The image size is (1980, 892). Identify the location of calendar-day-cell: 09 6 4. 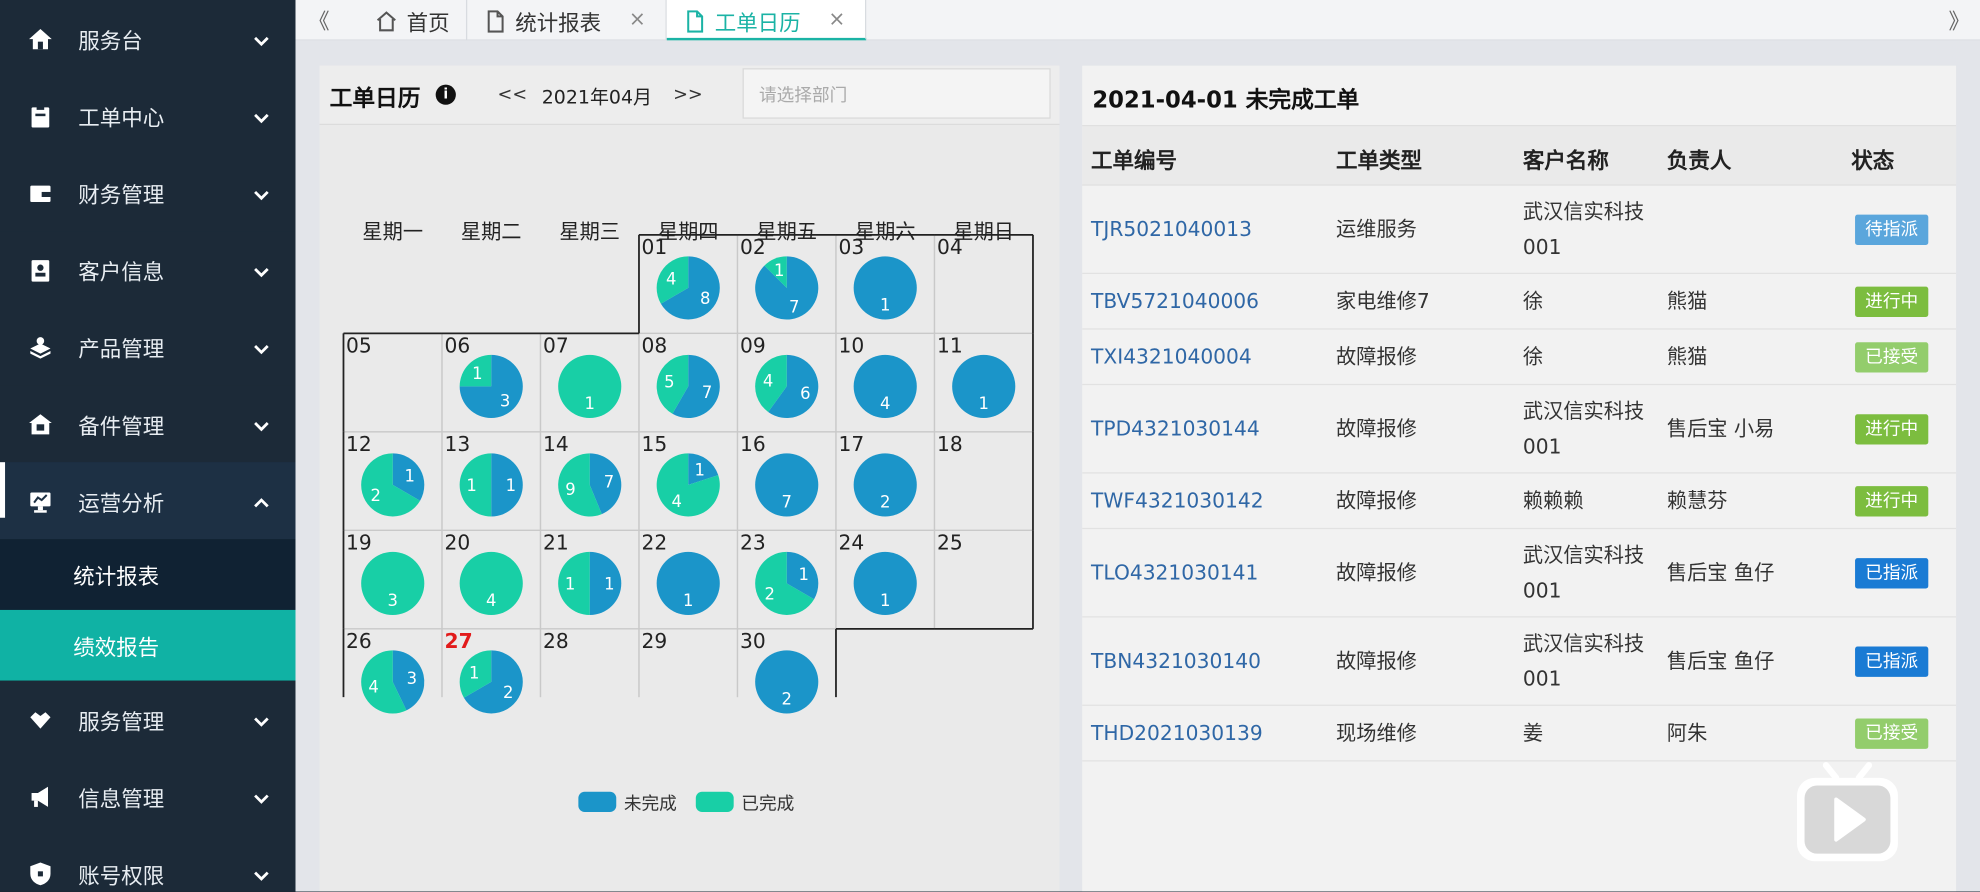
(786, 382).